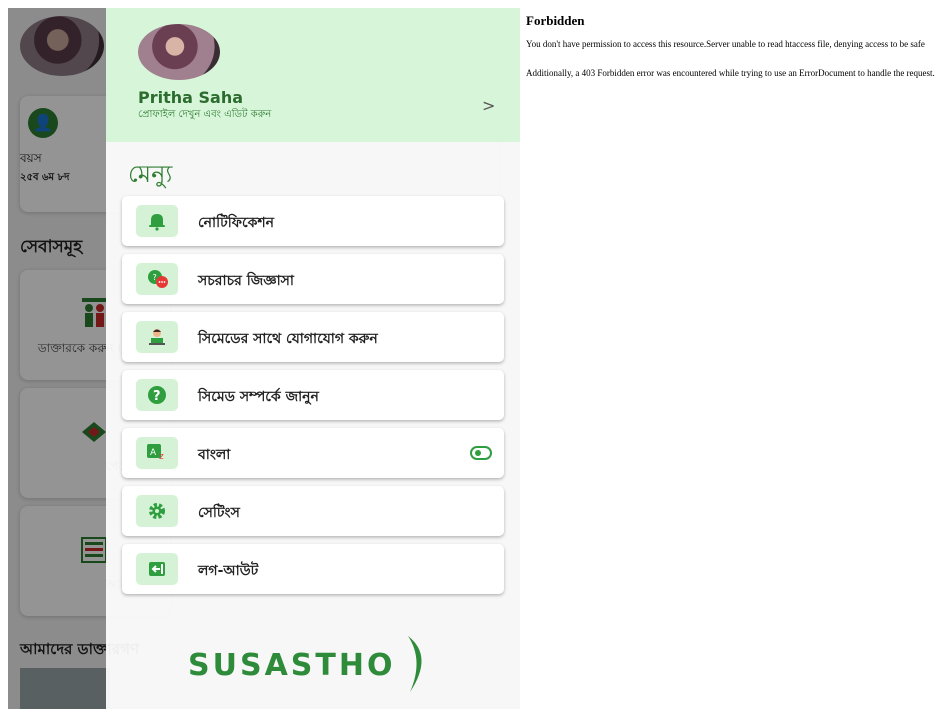  What do you see at coordinates (481, 453) in the screenshot?
I see `toggle-icon` at bounding box center [481, 453].